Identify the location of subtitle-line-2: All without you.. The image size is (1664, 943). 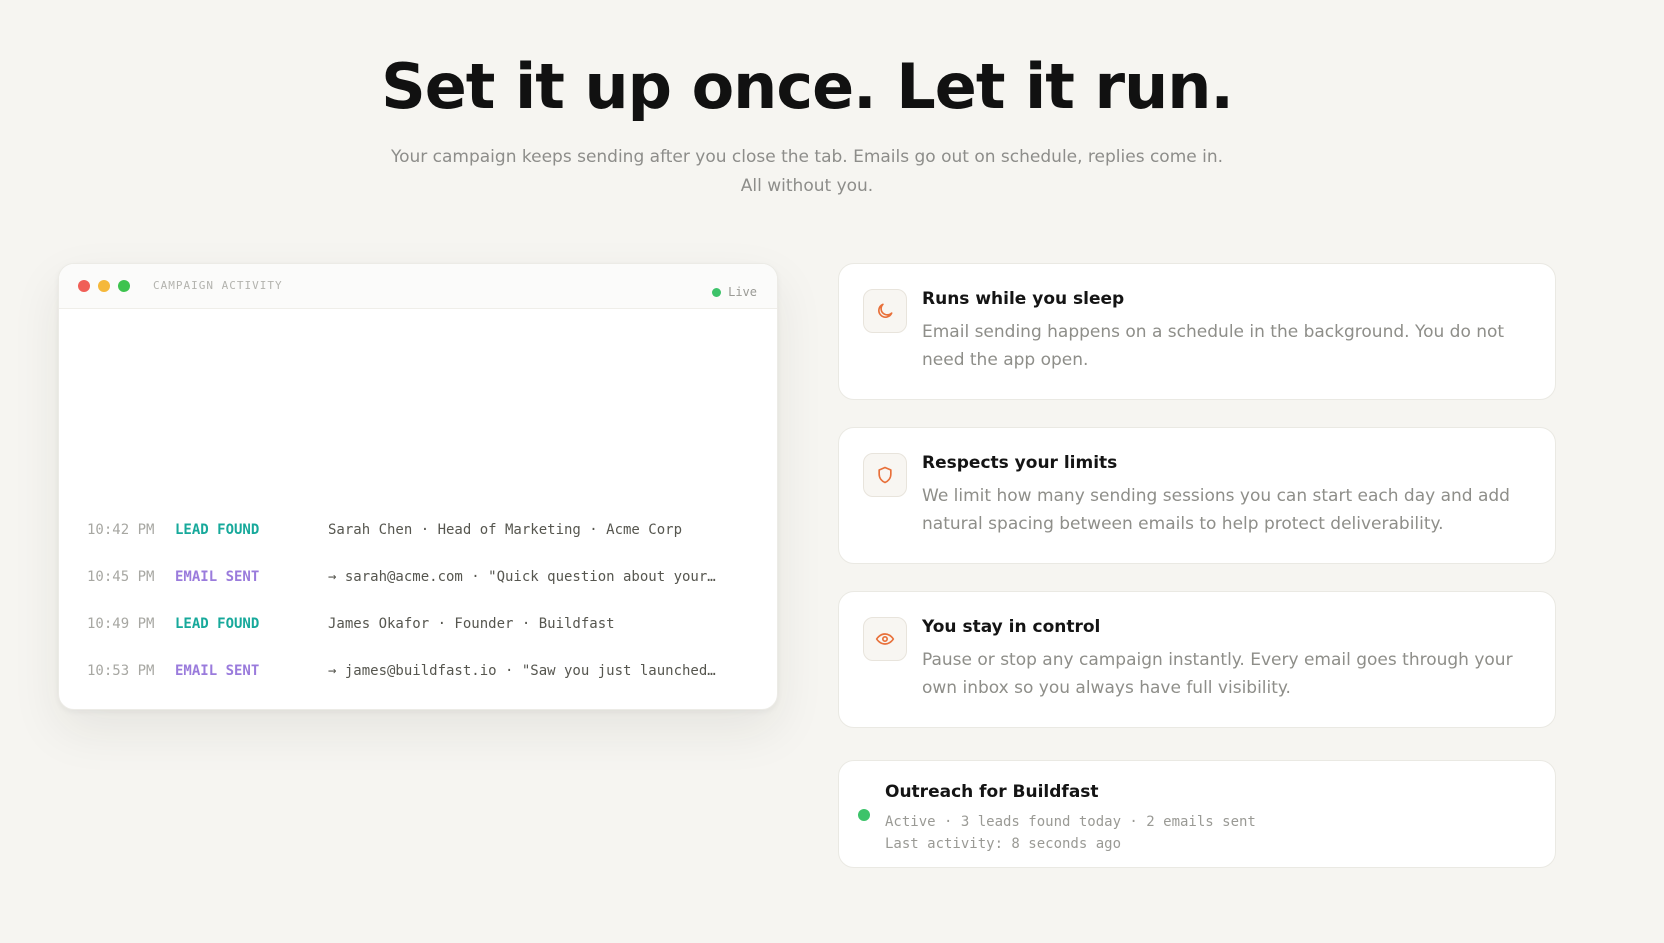
(807, 186).